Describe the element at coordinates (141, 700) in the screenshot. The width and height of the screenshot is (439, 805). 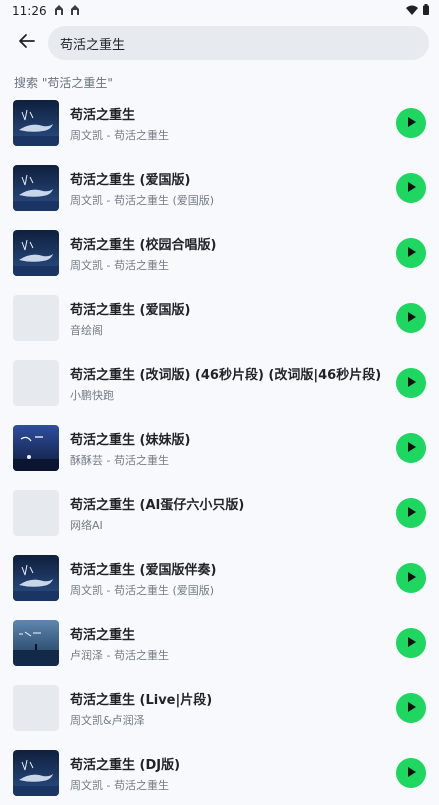
I see `result-title: 苟活之重生 (Live|片段)` at that location.